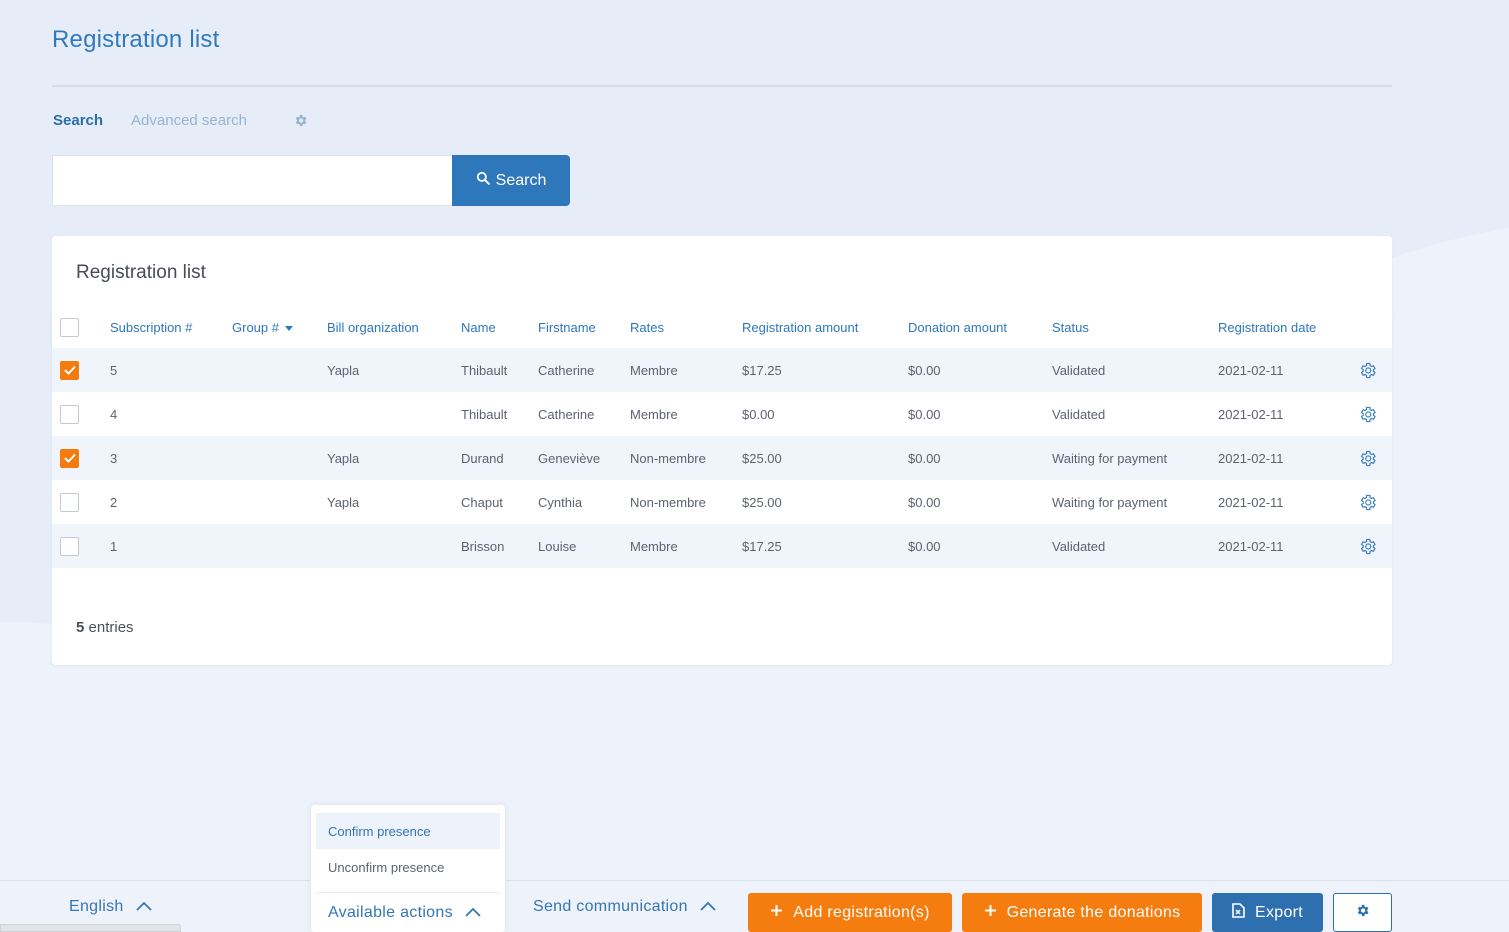  Describe the element at coordinates (288, 328) in the screenshot. I see `sort-caret-icon` at that location.